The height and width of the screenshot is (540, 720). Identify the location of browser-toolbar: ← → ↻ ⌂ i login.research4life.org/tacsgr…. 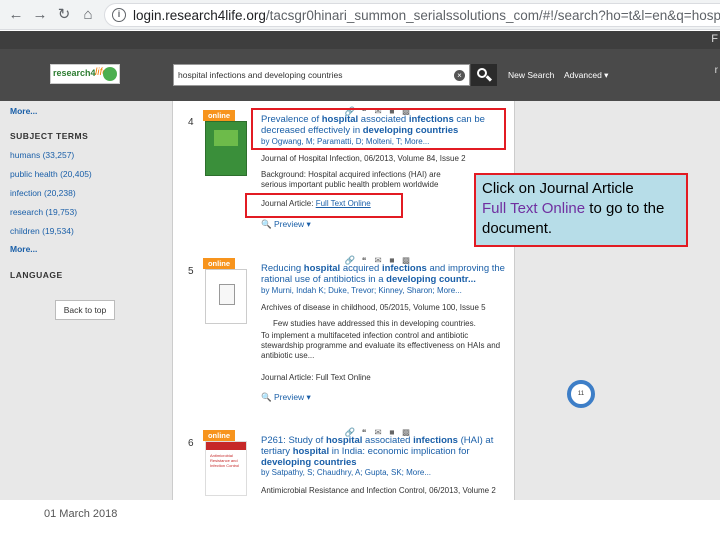
(360, 15).